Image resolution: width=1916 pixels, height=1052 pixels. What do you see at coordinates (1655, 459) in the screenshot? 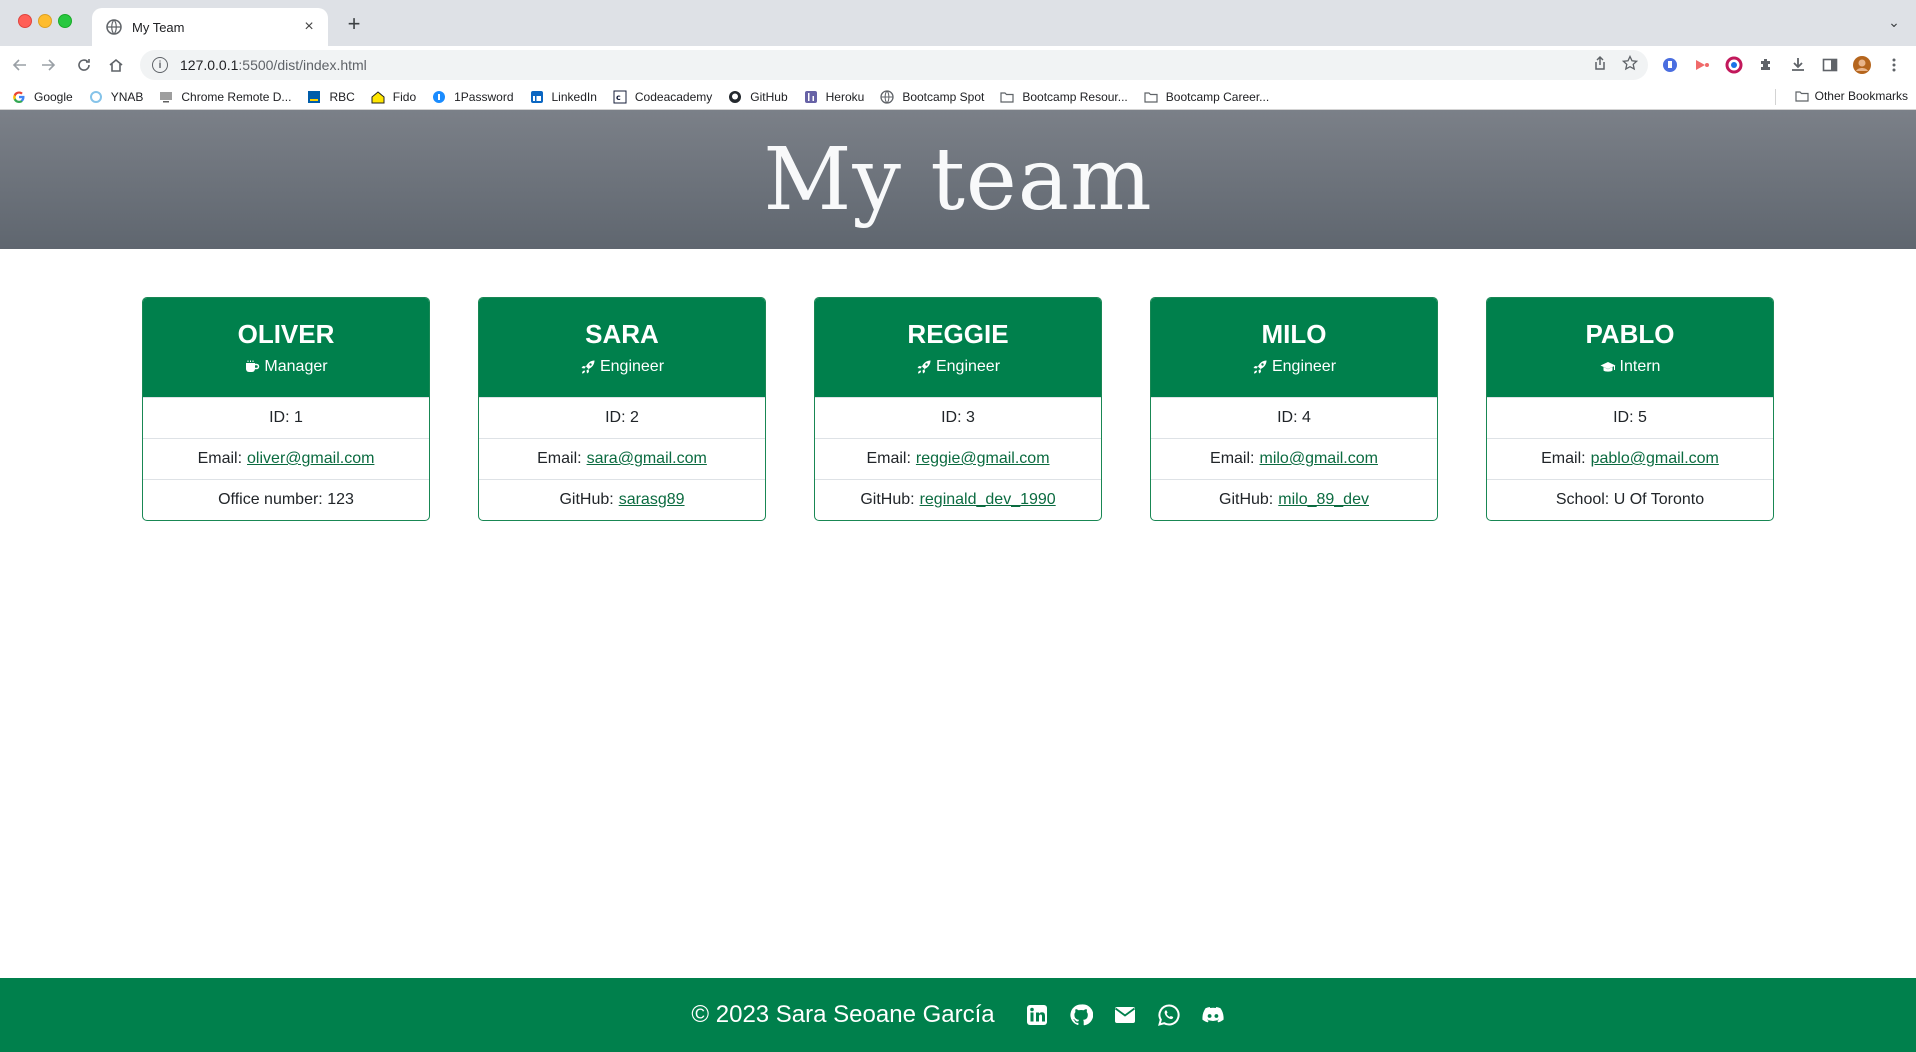
I see `email-link: pablo@gmail.com` at bounding box center [1655, 459].